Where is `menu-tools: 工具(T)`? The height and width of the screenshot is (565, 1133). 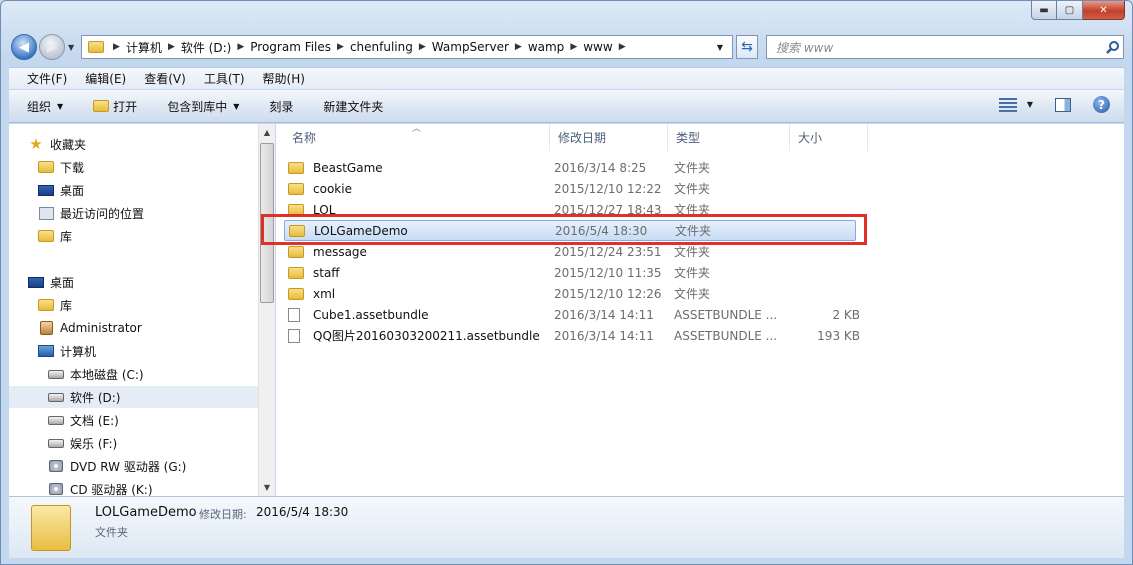 menu-tools: 工具(T) is located at coordinates (224, 78).